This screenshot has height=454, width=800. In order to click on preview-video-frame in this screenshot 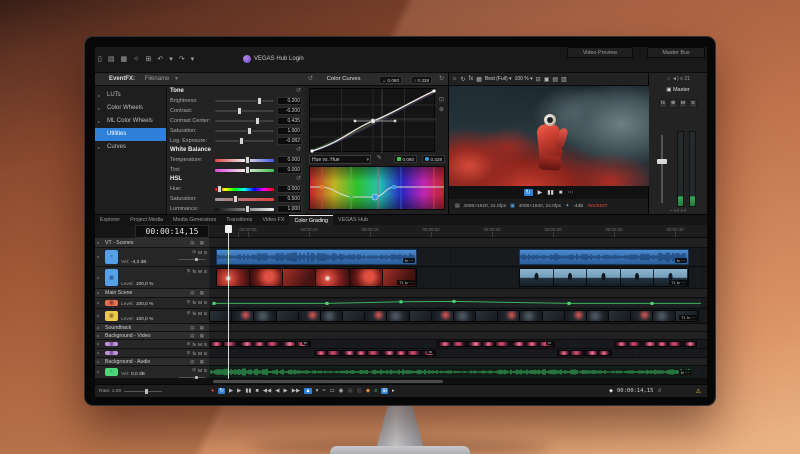, I will do `click(549, 136)`.